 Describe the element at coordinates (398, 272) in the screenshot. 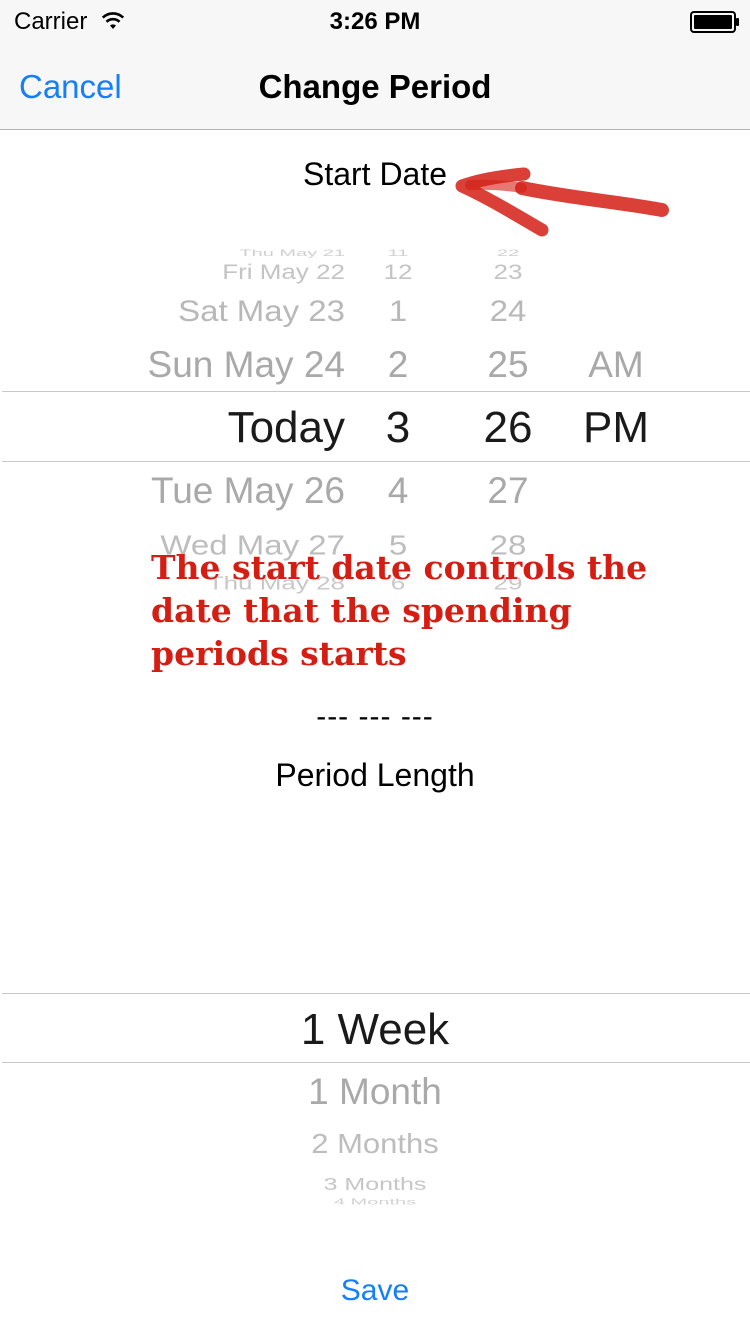

I see `picker-hour-option: 12` at that location.